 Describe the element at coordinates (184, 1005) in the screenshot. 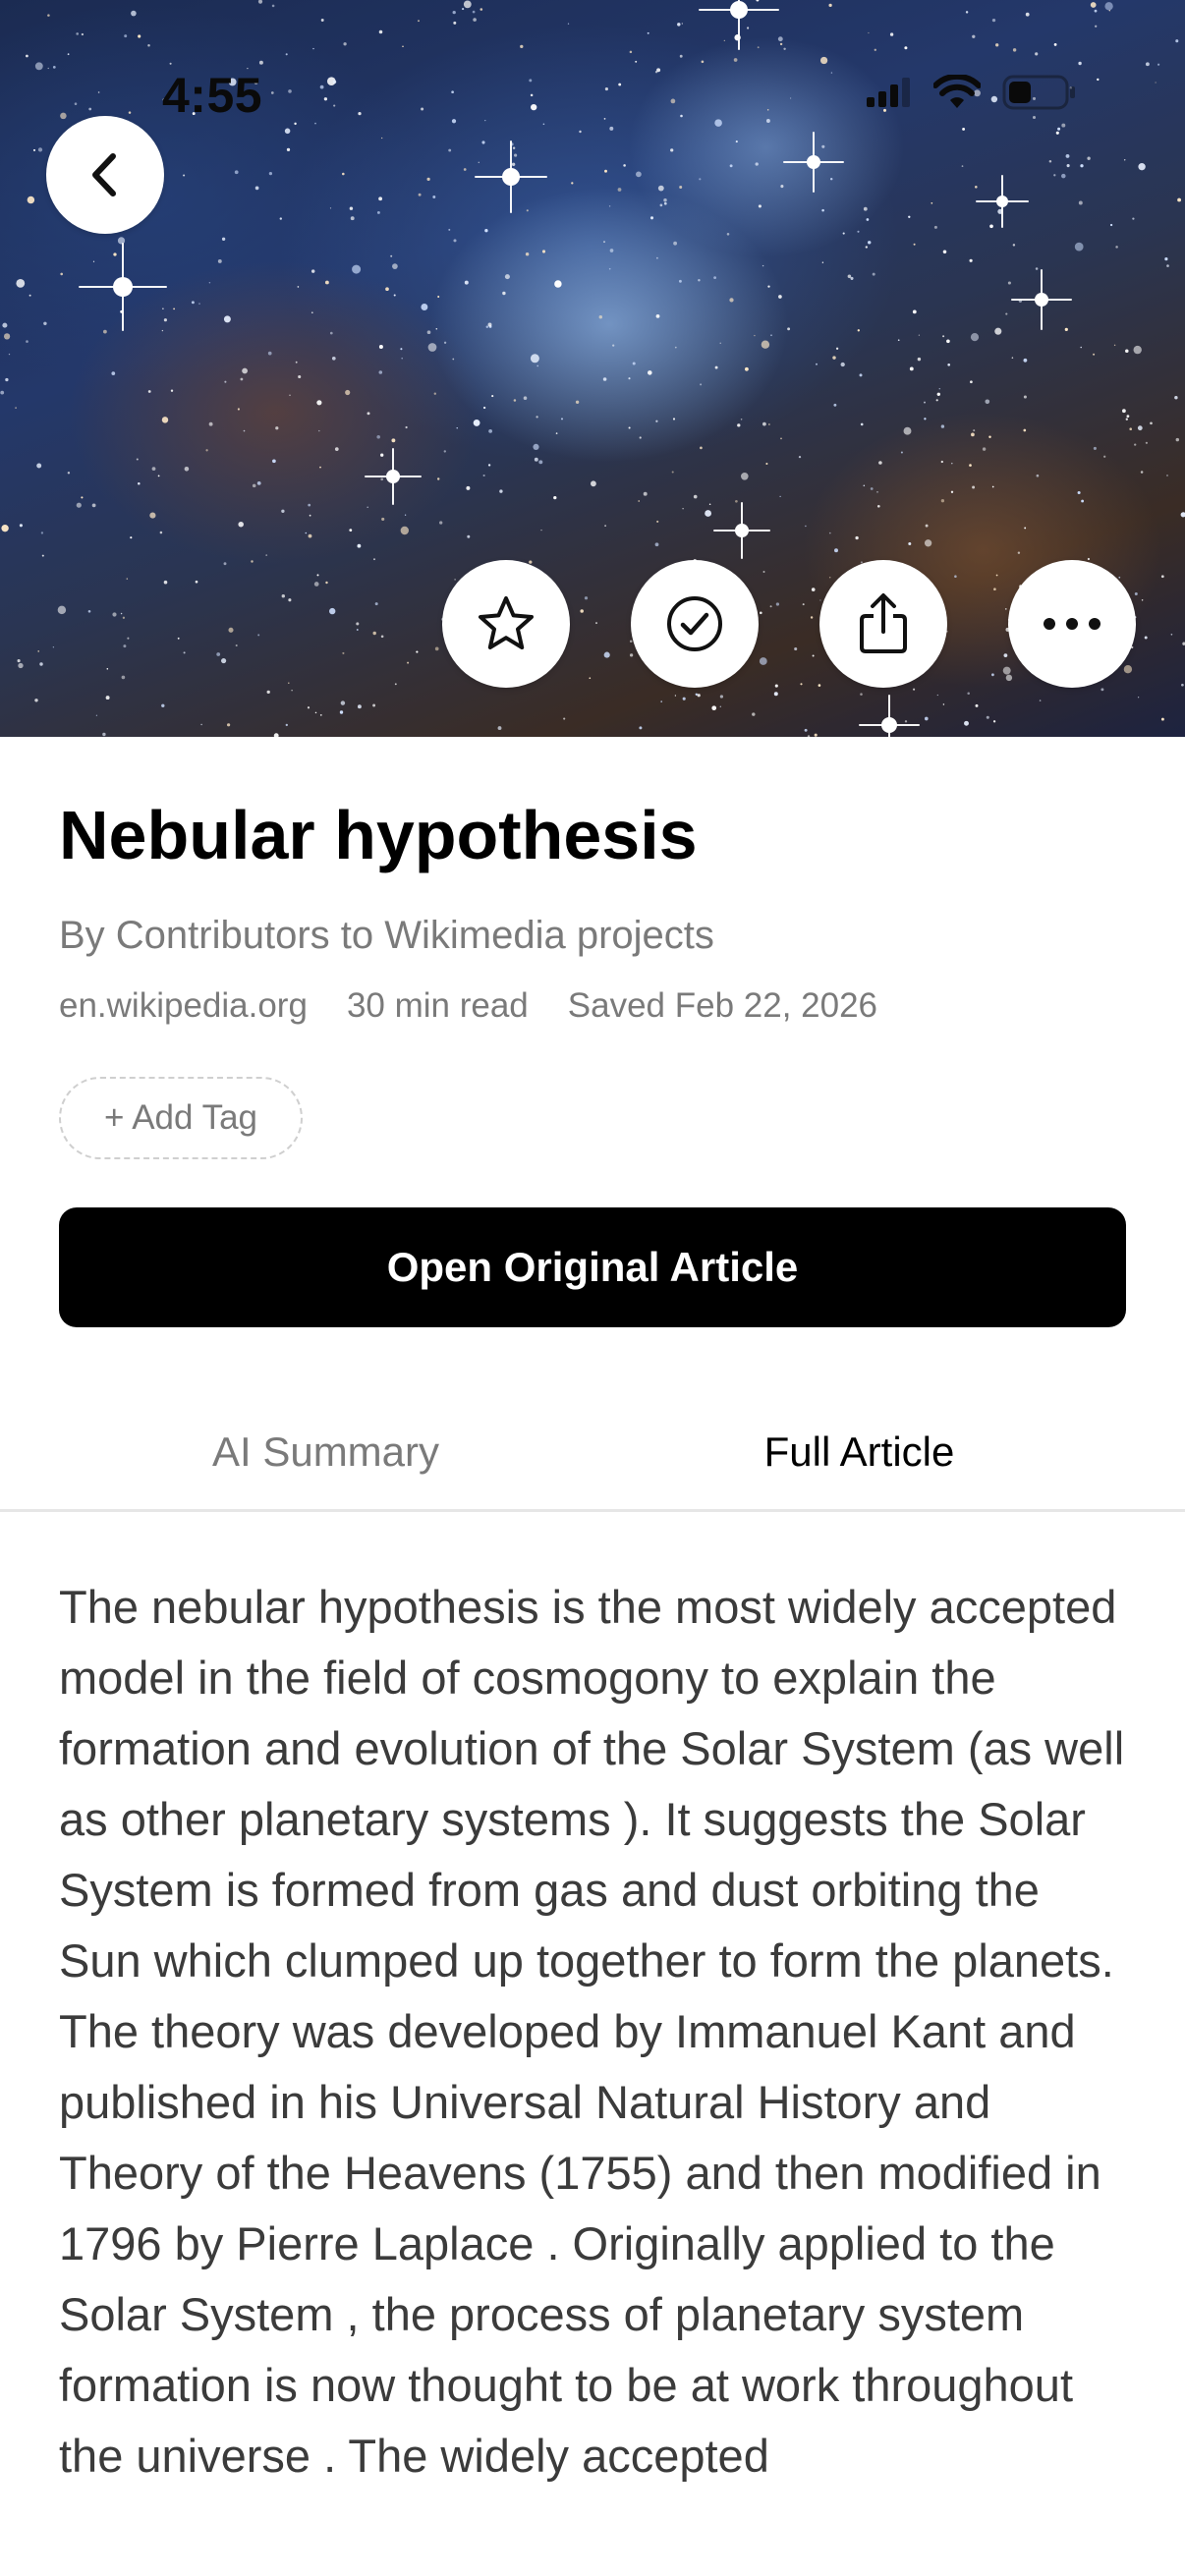

I see `article-source: en.wikipedia.org` at that location.